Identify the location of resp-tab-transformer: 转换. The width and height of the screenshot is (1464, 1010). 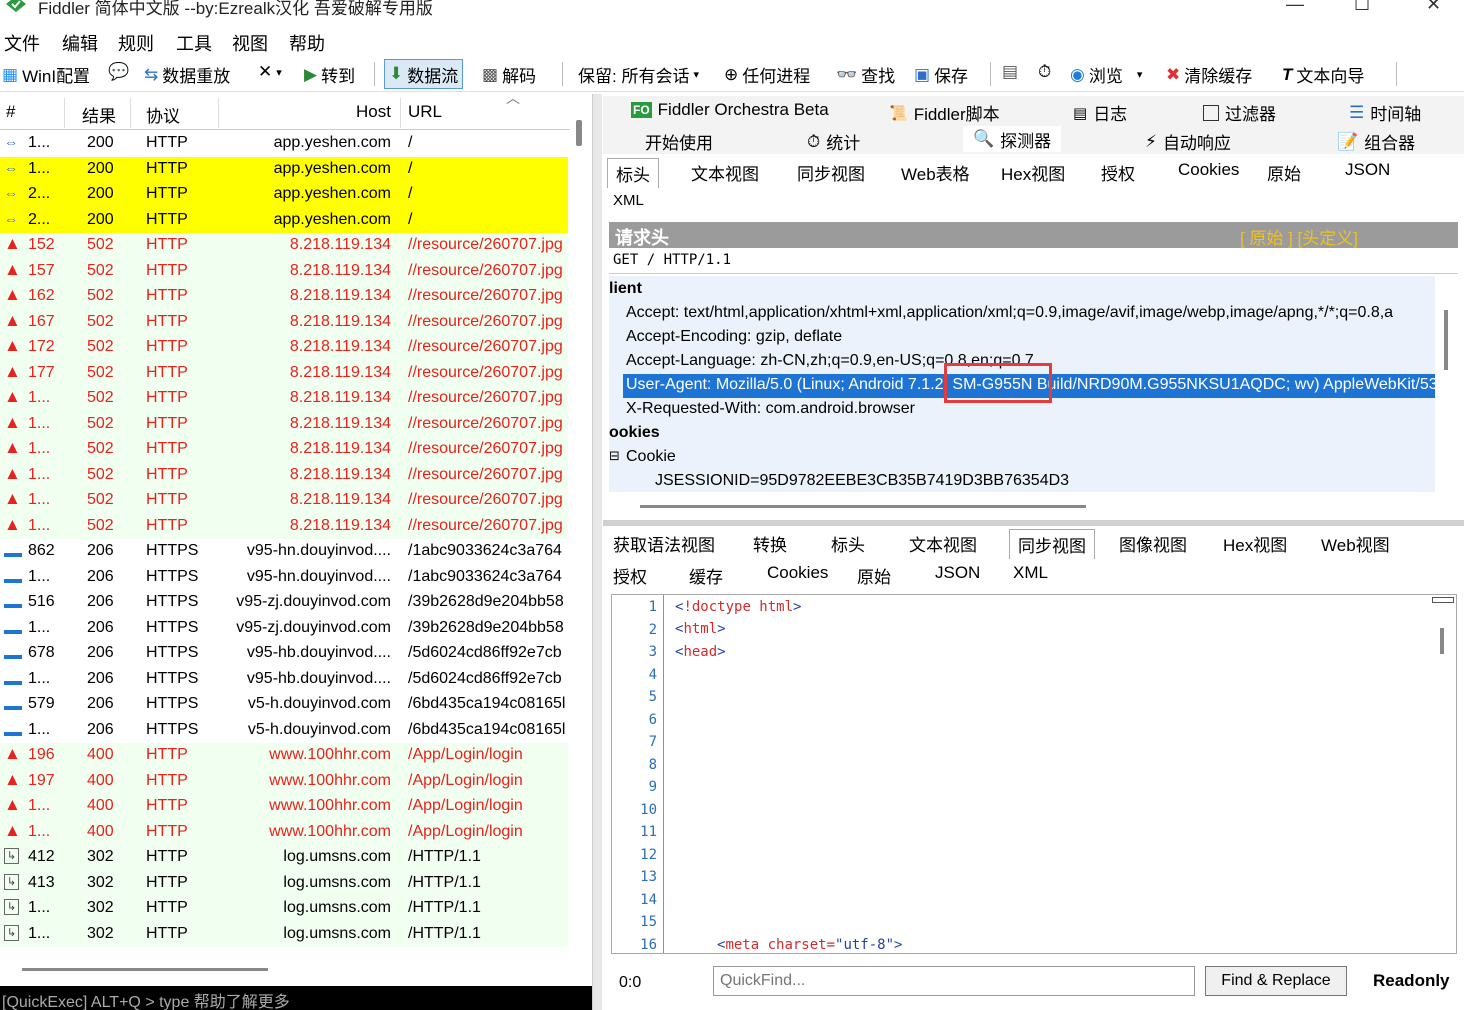
(770, 543).